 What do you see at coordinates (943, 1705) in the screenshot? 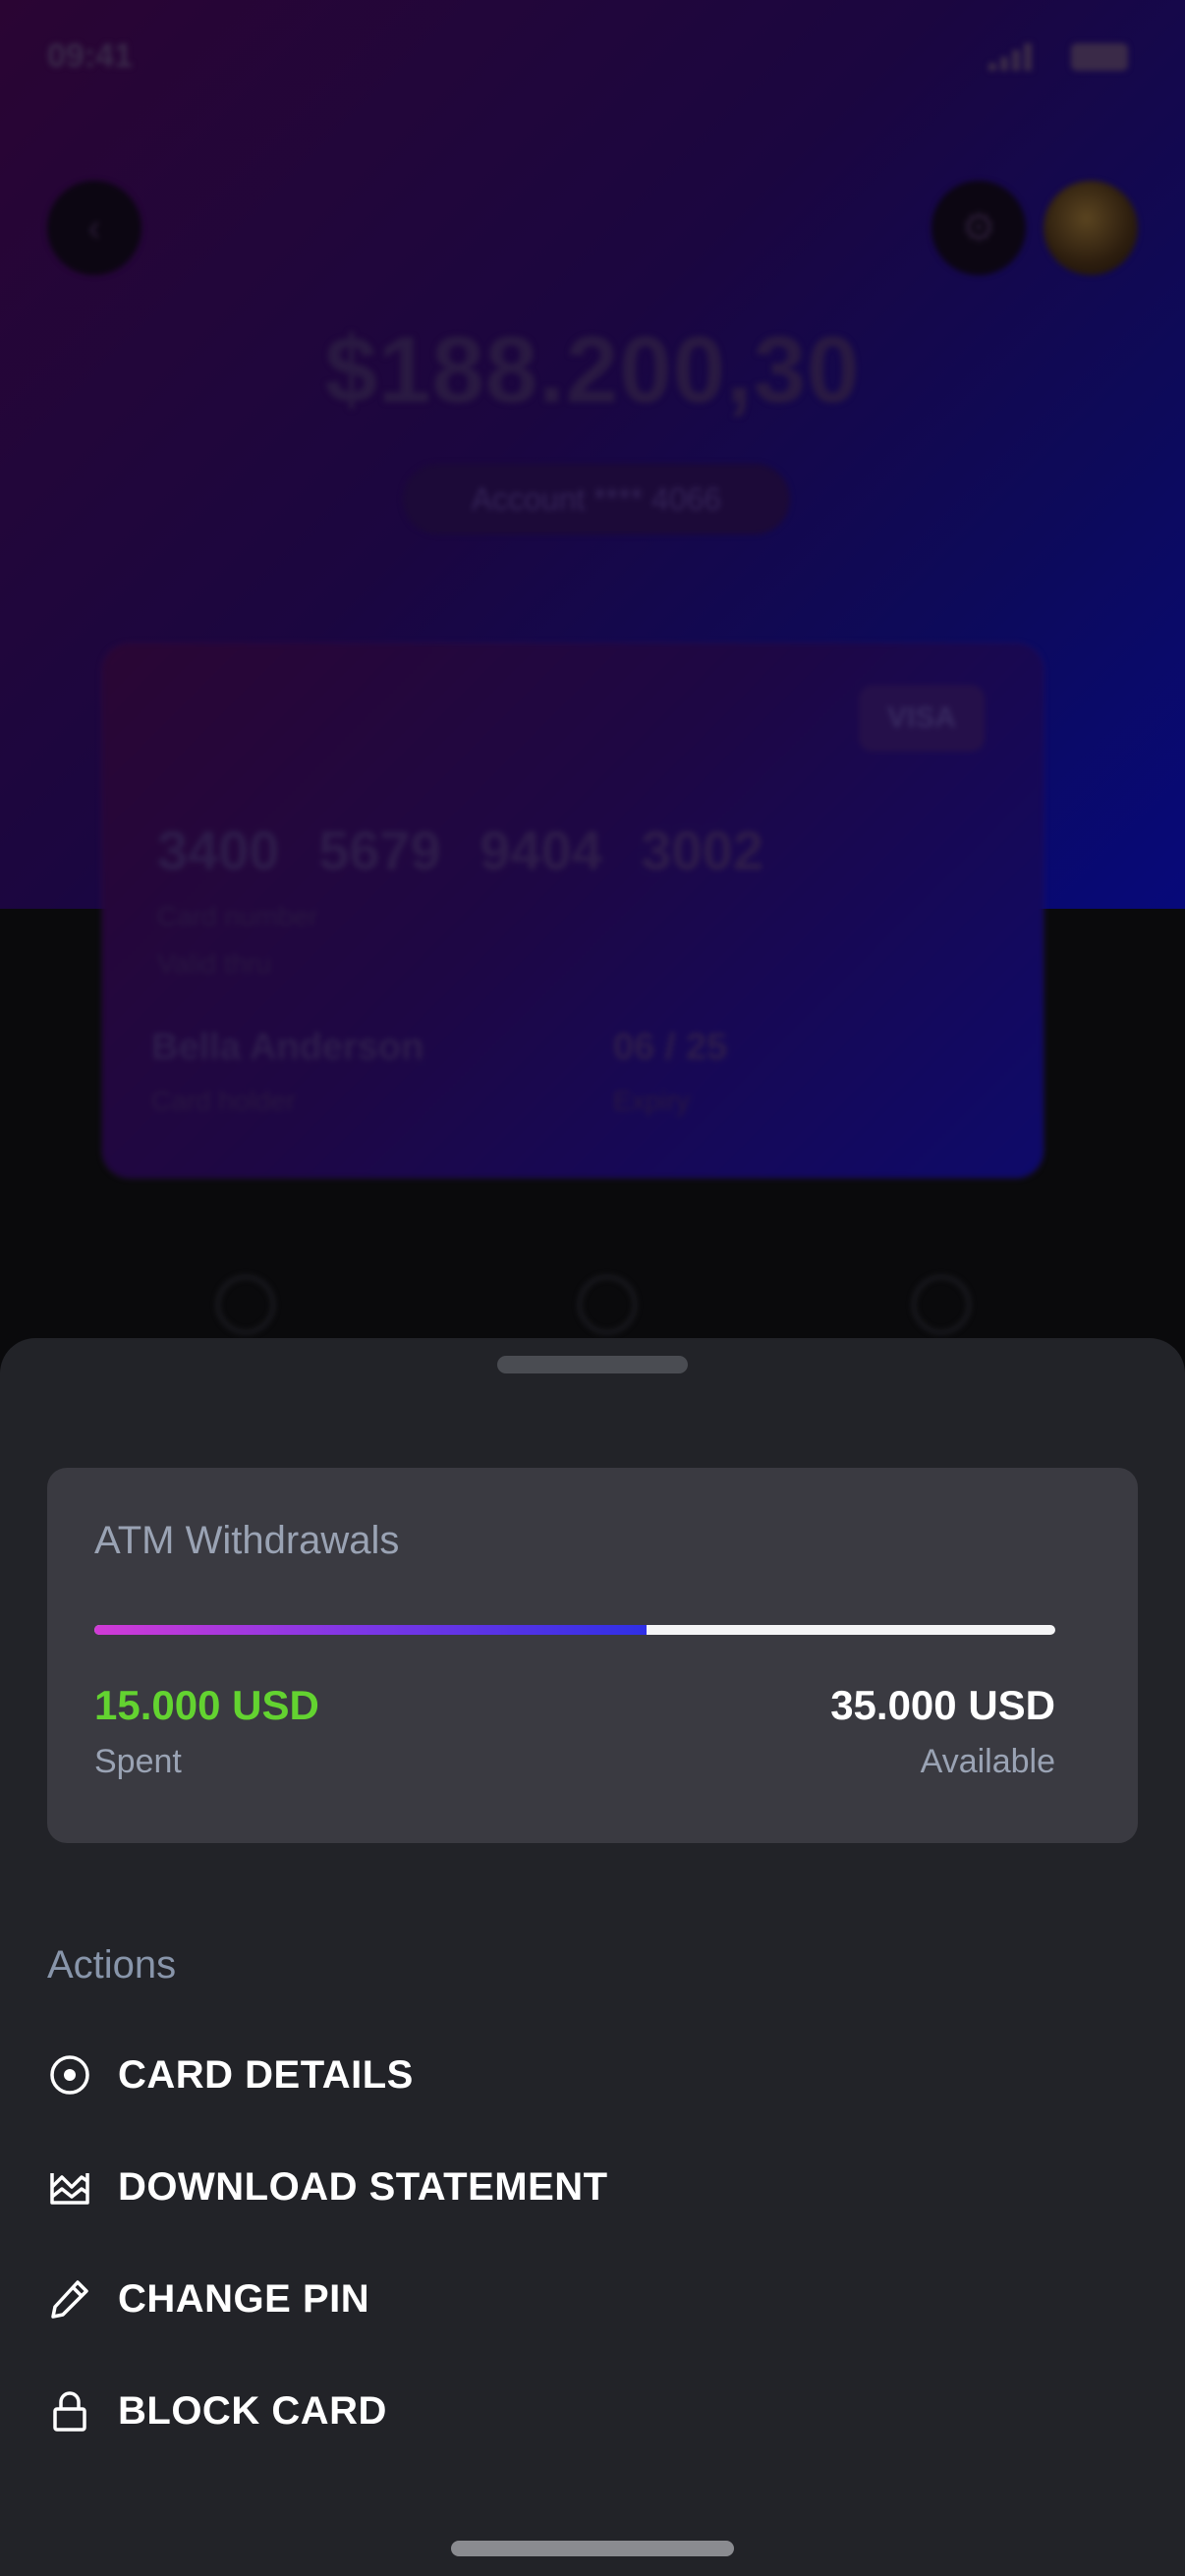
I see `available-value: 35.000 USD` at bounding box center [943, 1705].